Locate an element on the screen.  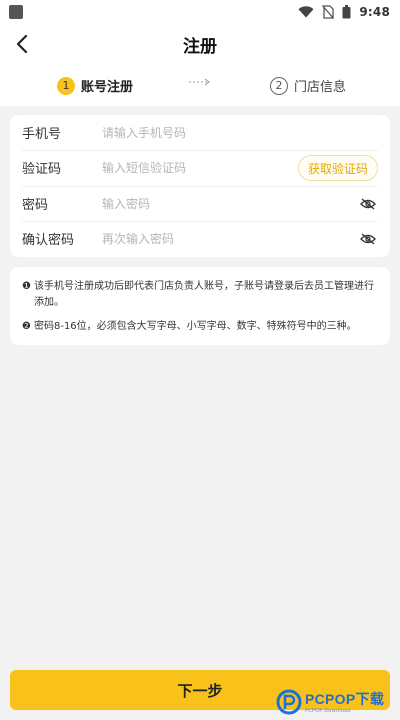
battery-icon is located at coordinates (346, 12).